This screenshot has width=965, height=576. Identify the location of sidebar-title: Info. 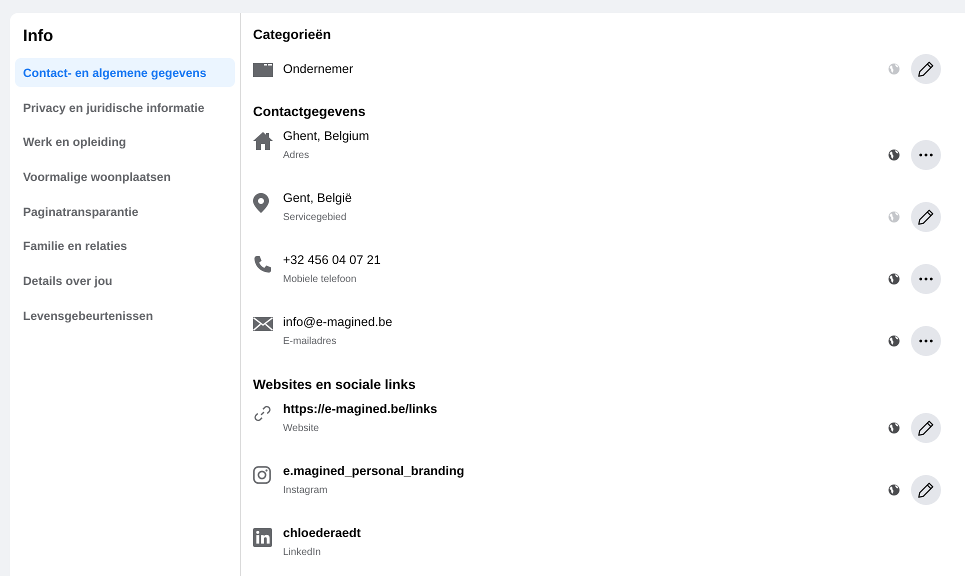
(38, 36).